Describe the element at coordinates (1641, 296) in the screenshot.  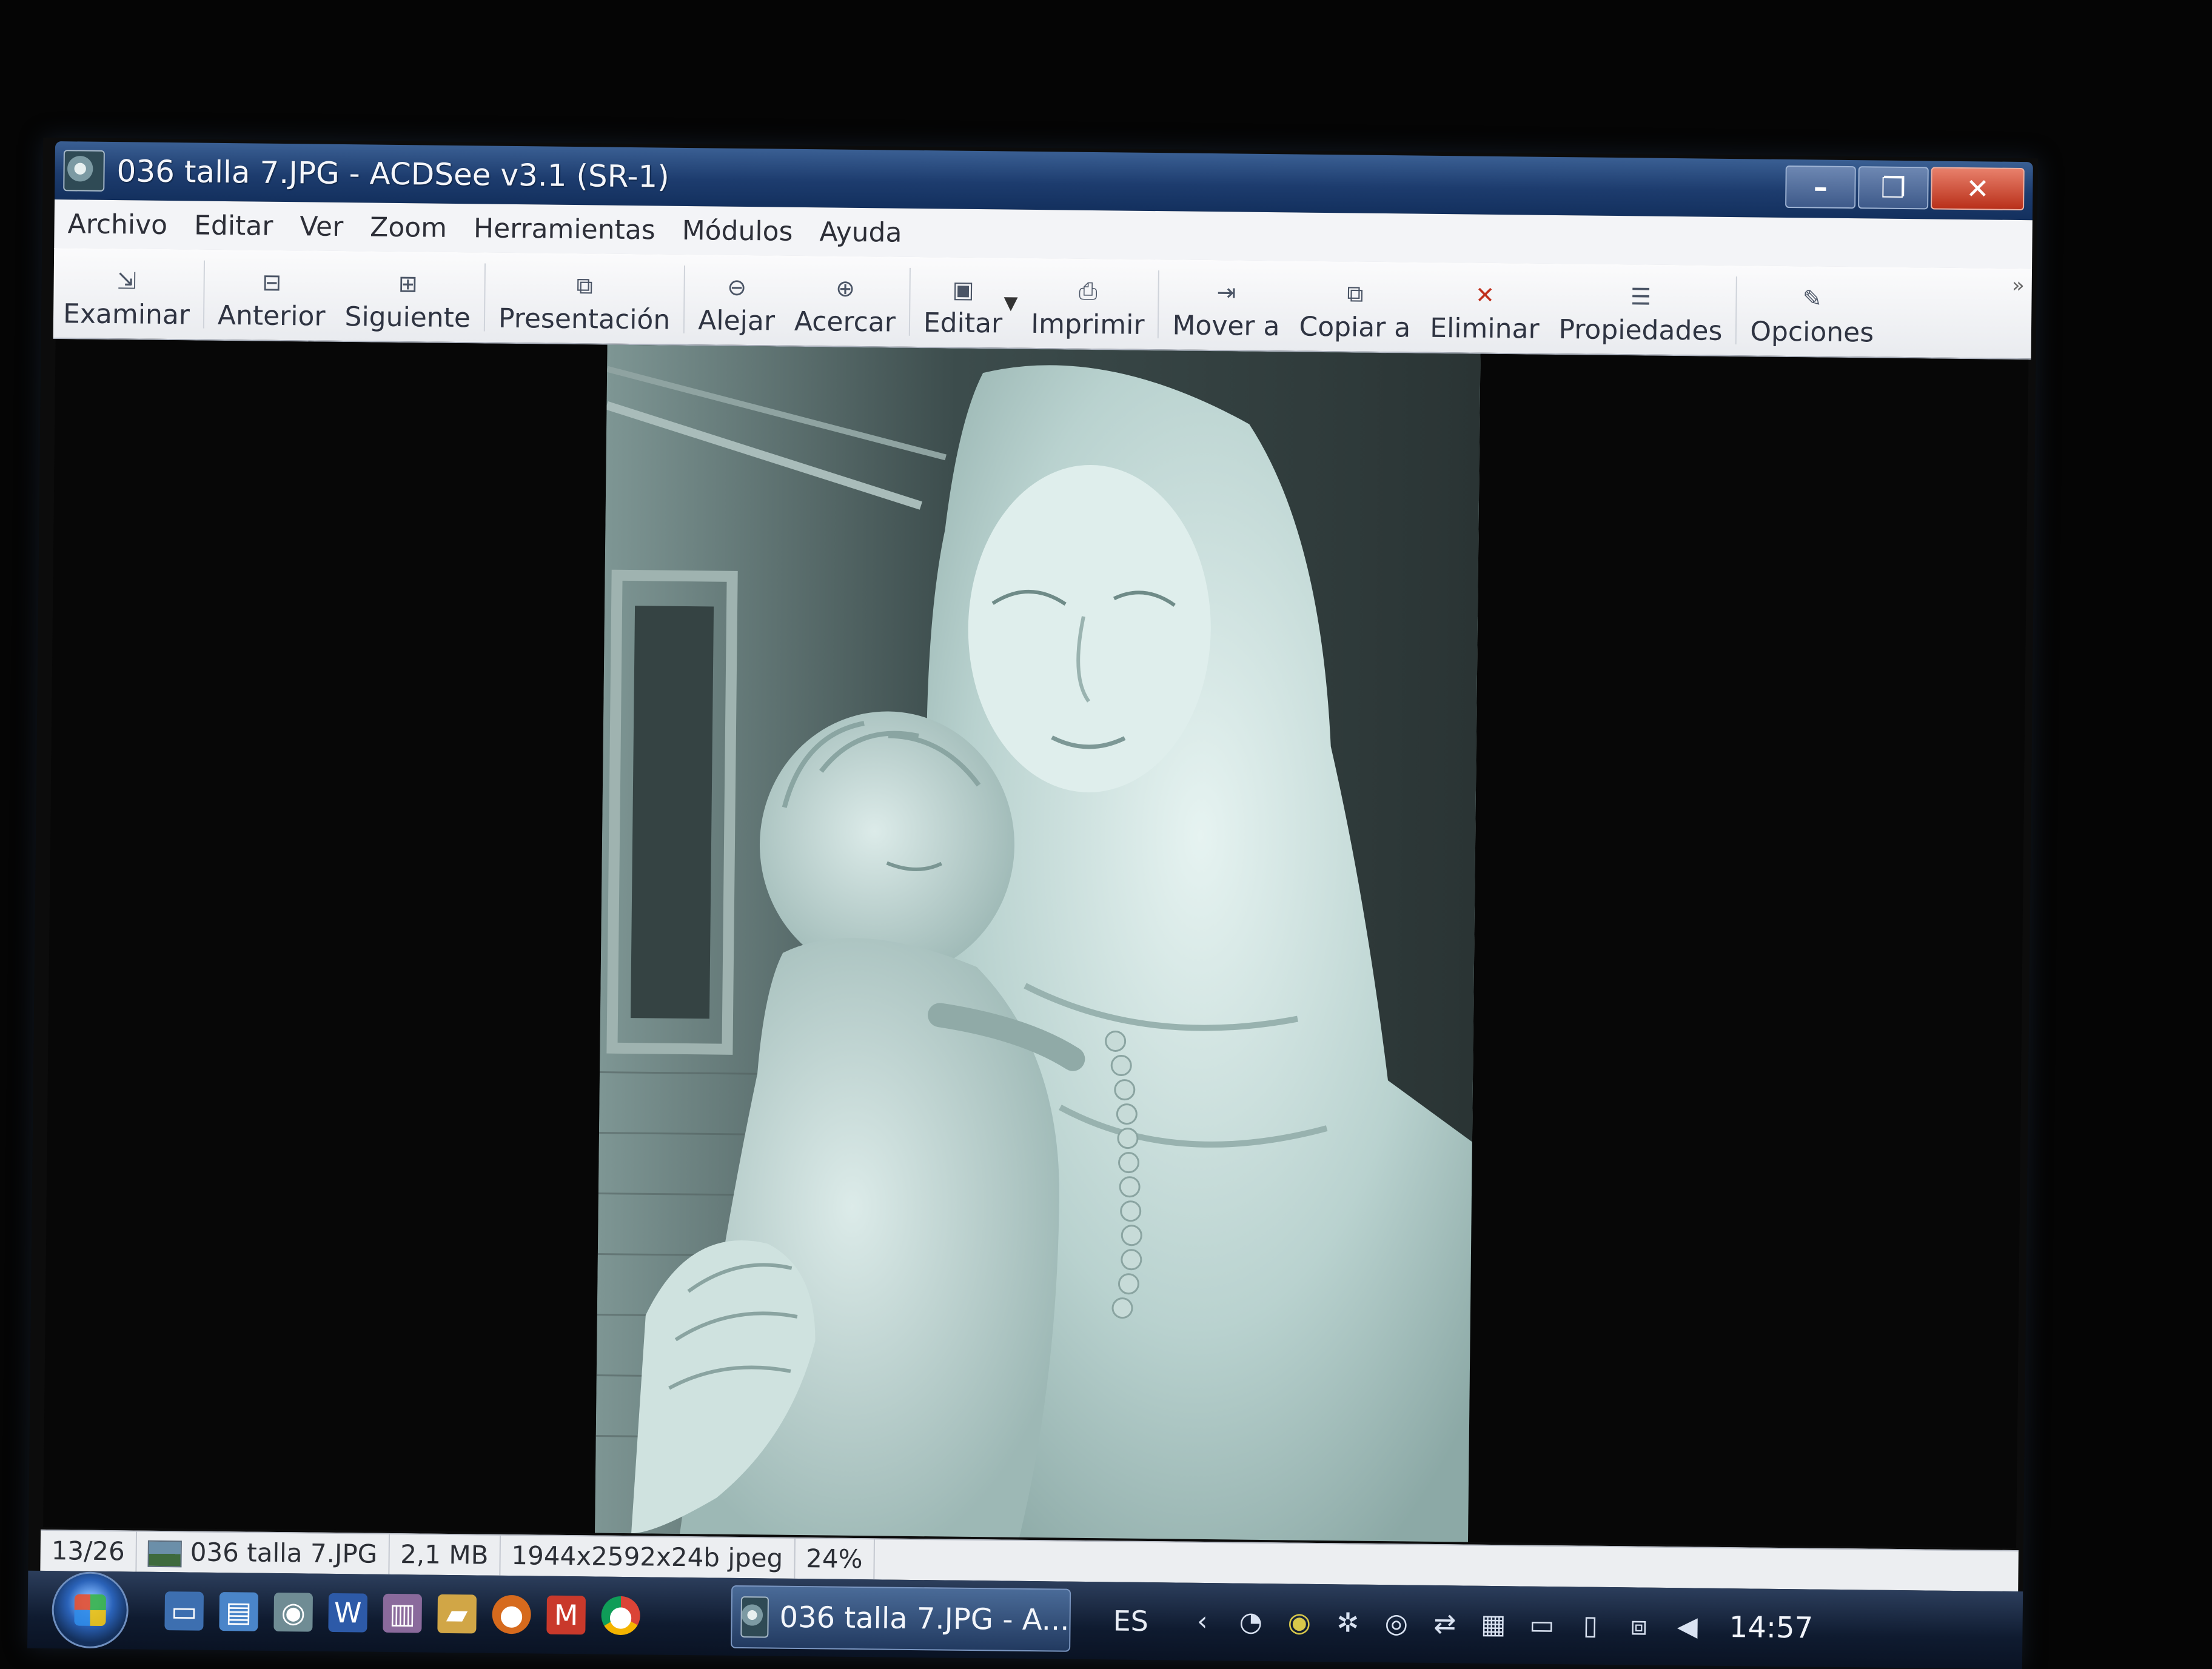
I see `properties-icon: ☰` at that location.